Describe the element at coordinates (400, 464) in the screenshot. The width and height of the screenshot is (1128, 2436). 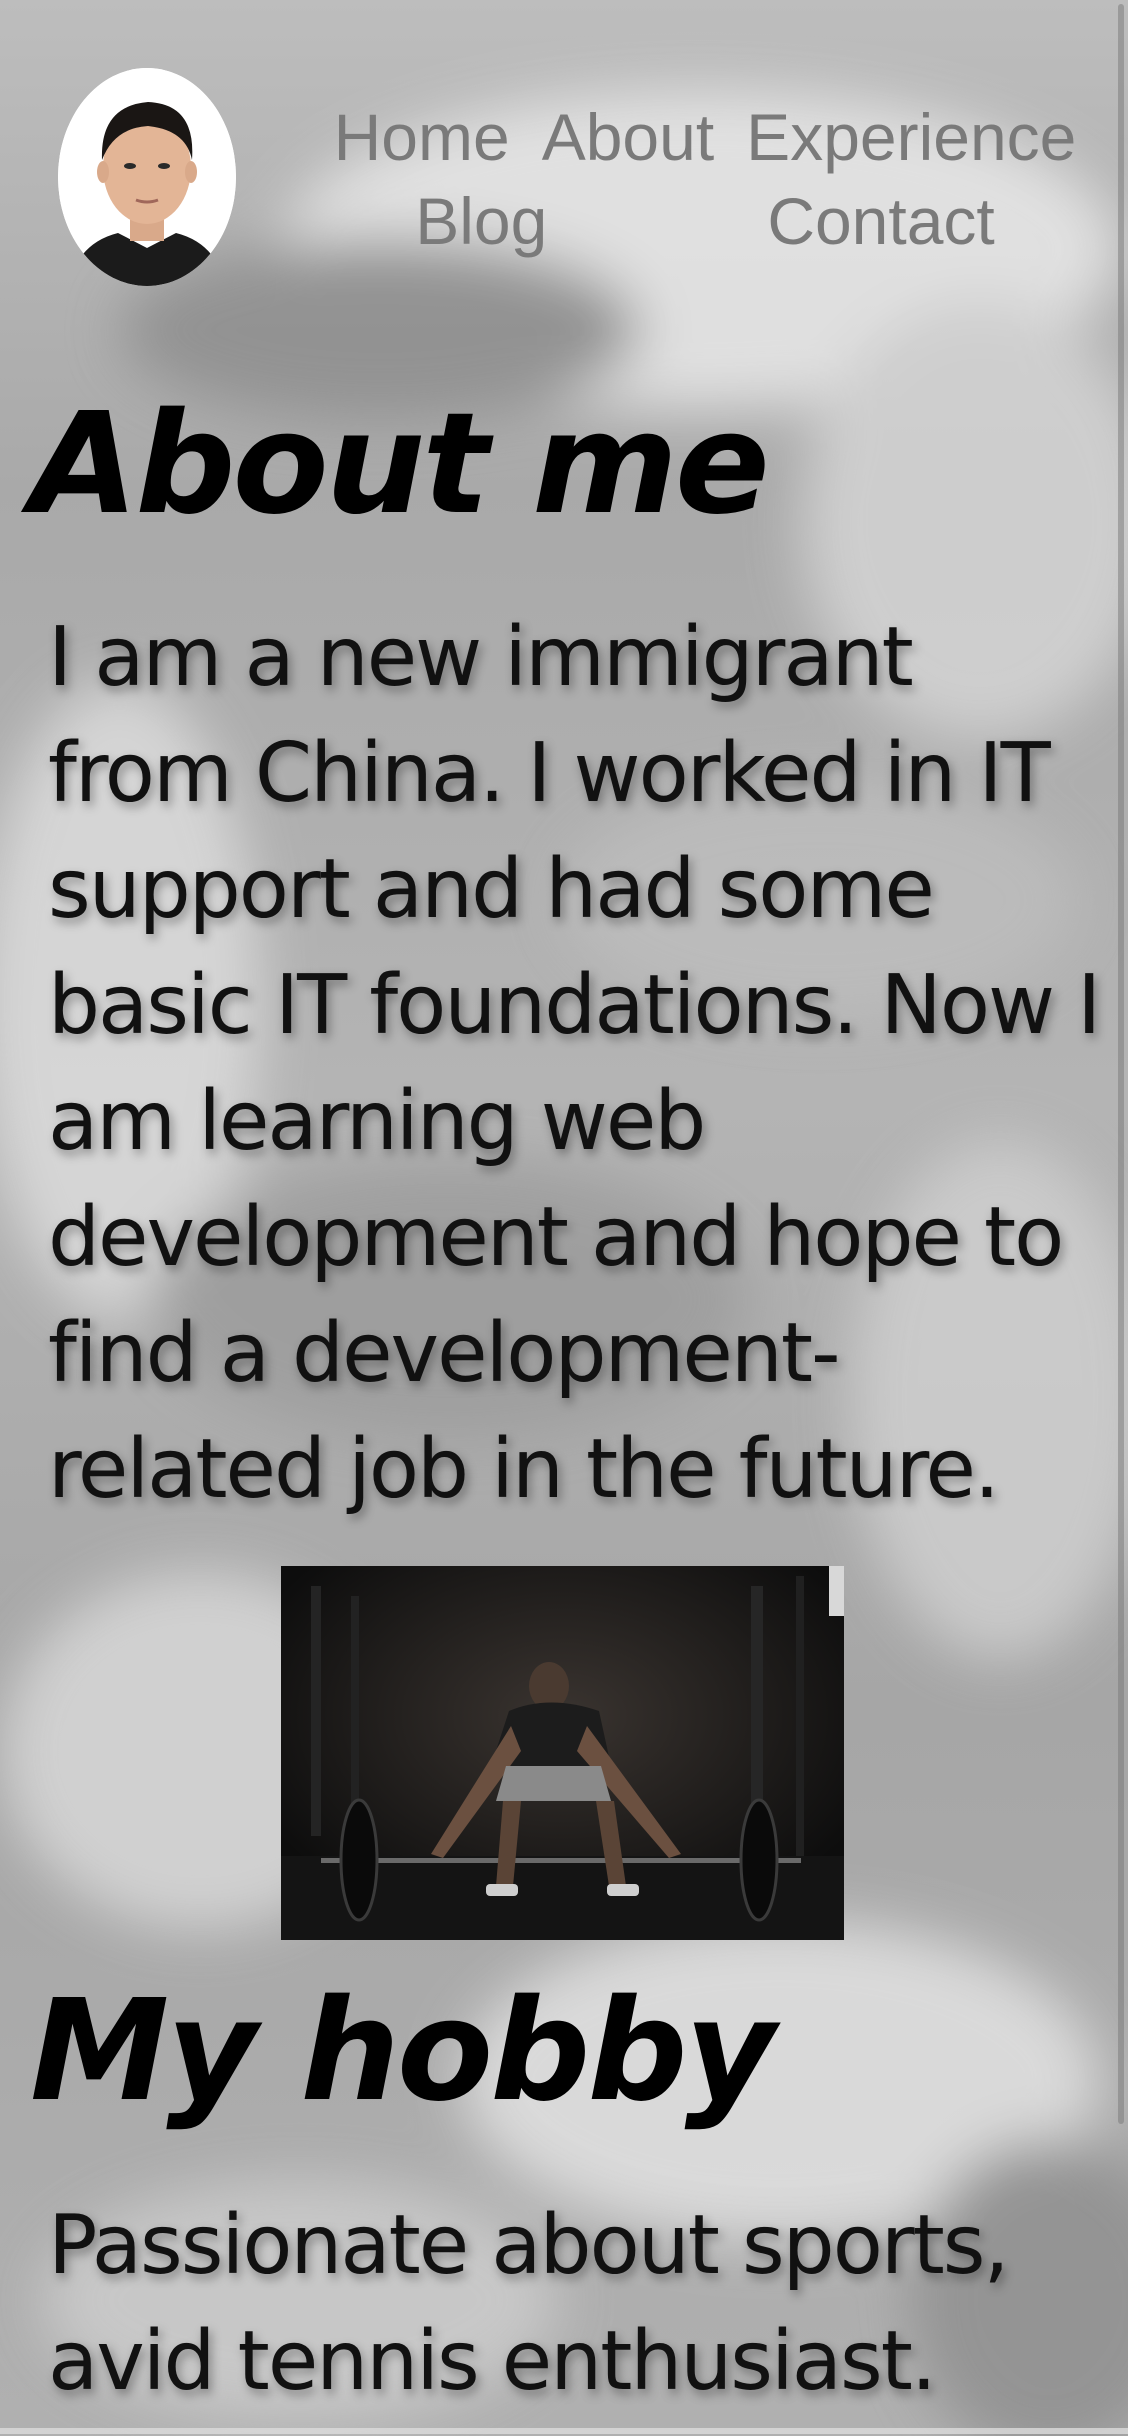
I see `about-heading: About me` at that location.